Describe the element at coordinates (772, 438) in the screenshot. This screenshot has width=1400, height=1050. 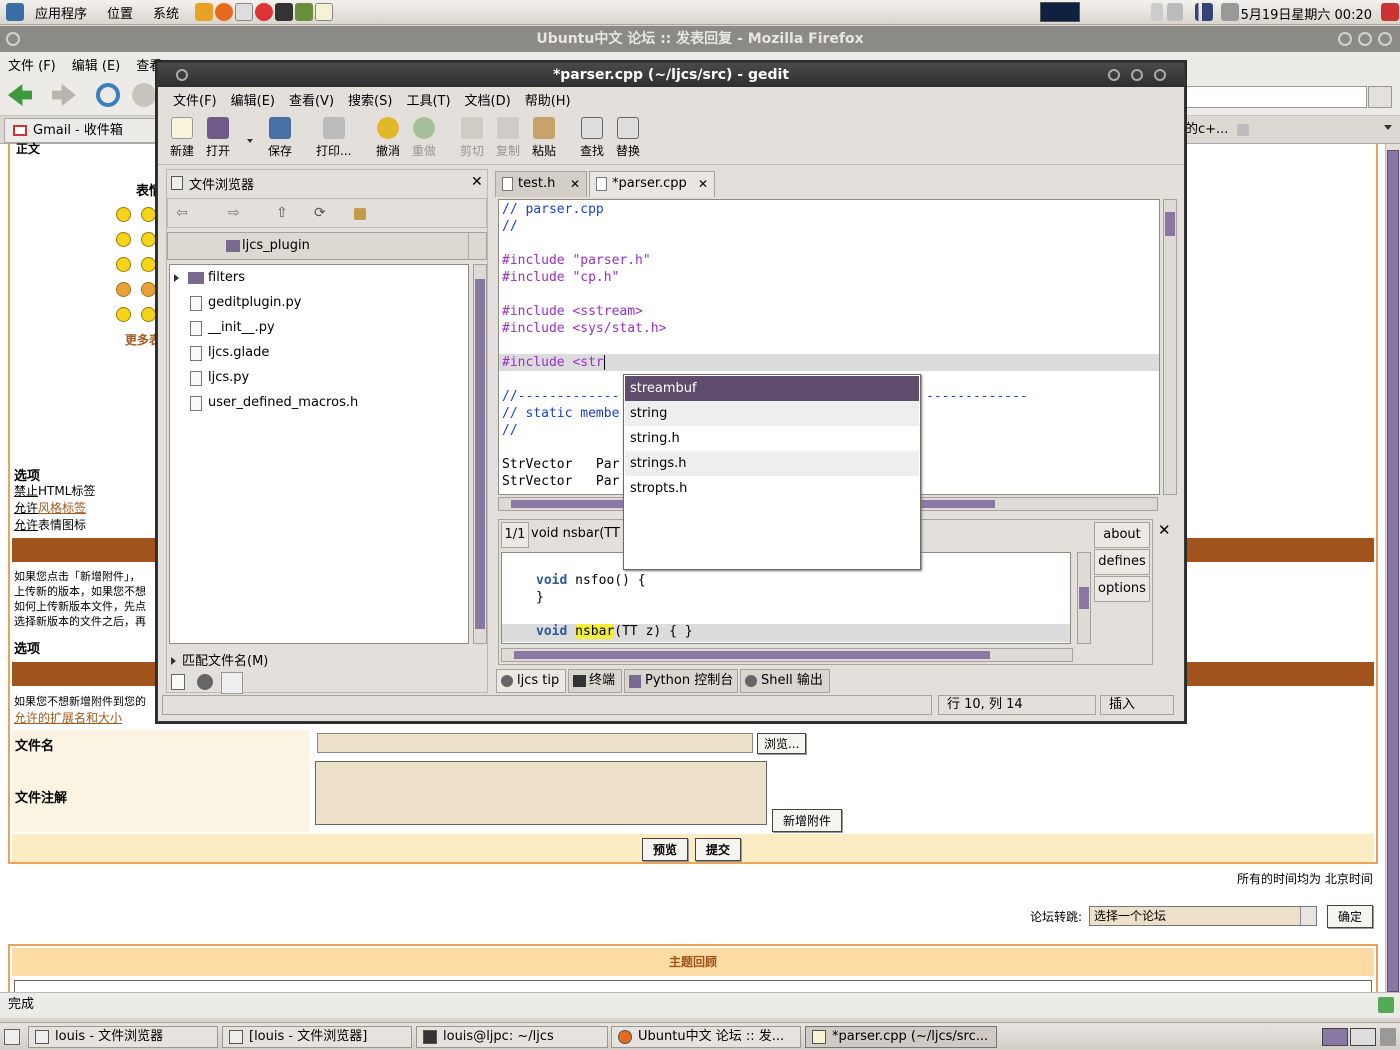
I see `completion-item: string.h` at that location.